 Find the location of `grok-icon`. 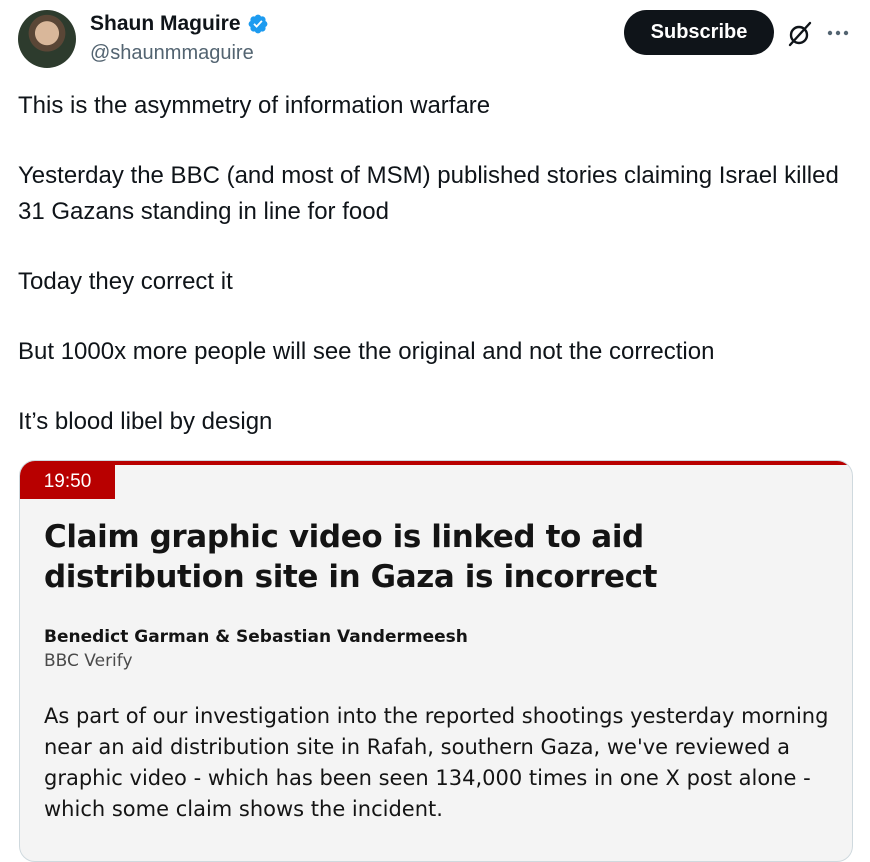

grok-icon is located at coordinates (800, 34).